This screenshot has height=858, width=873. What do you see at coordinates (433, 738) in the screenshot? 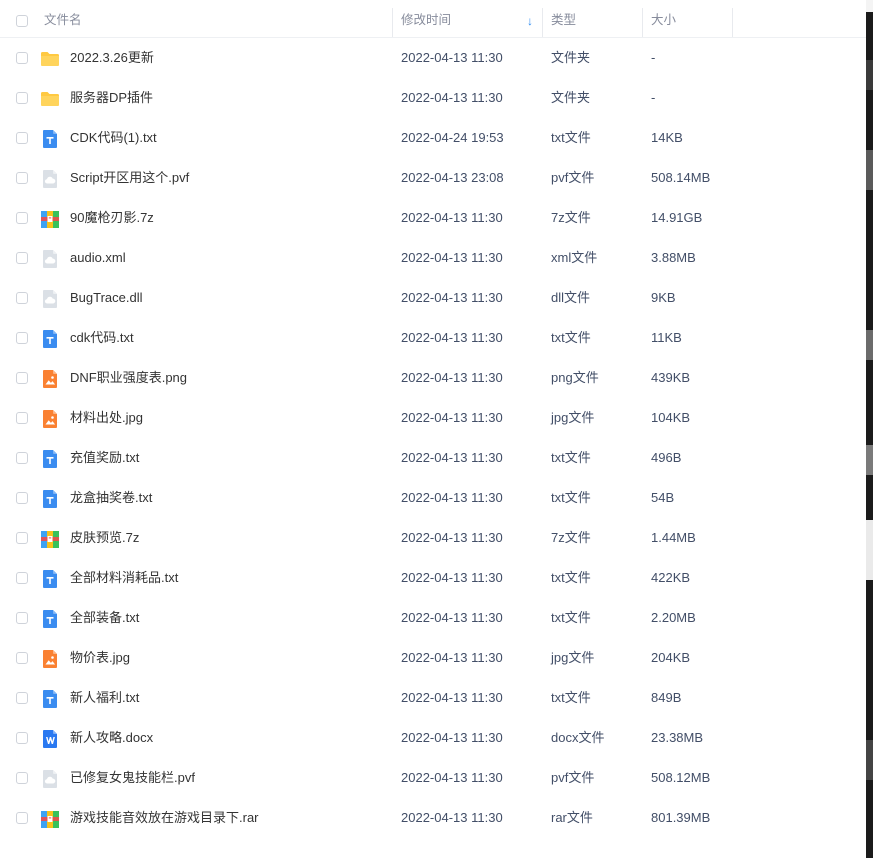
I see `file-row: 新人攻略.docx 2022-04-13 11:30 docx文件 23.38MB` at bounding box center [433, 738].